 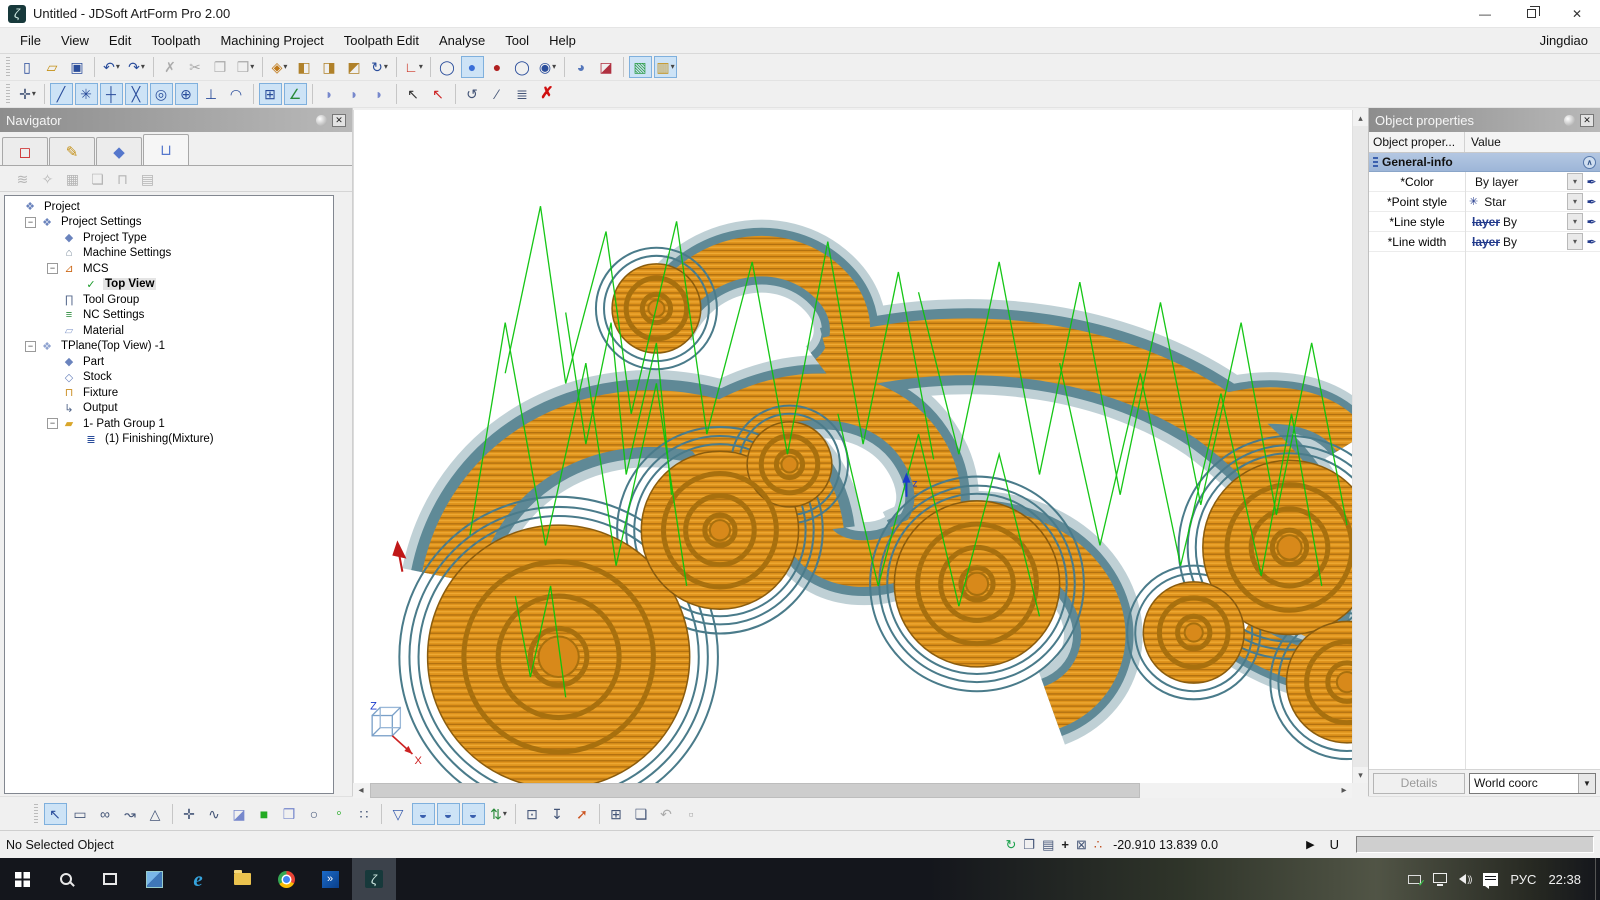 I want to click on sort-paths-button: ⇅ ▾, so click(x=498, y=814).